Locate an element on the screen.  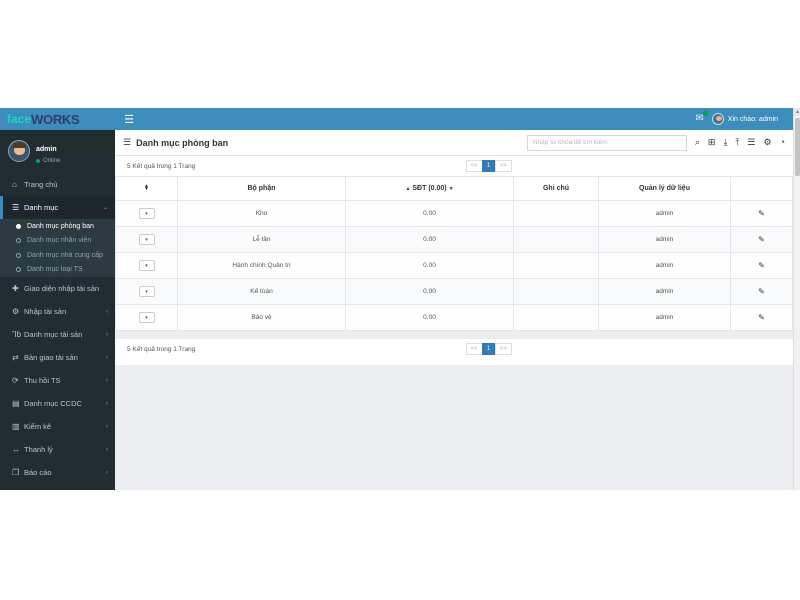
user-menu: Xin chào: admin is located at coordinates (744, 119).